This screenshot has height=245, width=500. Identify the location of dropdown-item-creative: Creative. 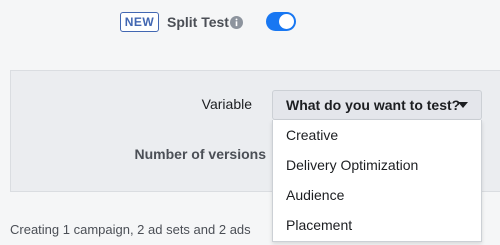
(377, 135).